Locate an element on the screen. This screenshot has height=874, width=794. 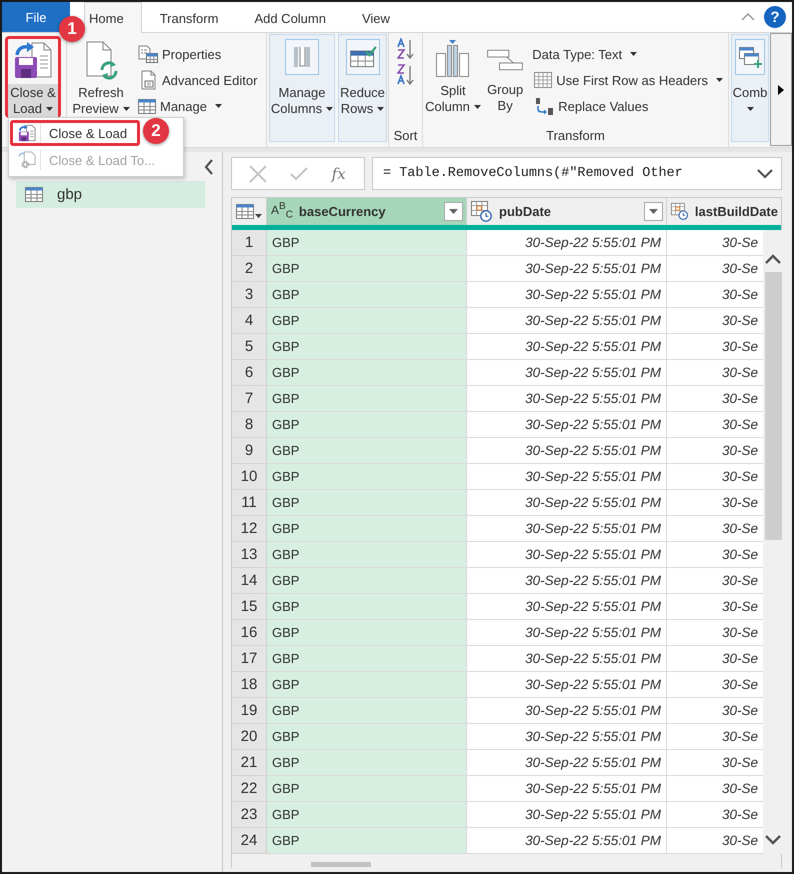
row-number: 4 is located at coordinates (249, 321).